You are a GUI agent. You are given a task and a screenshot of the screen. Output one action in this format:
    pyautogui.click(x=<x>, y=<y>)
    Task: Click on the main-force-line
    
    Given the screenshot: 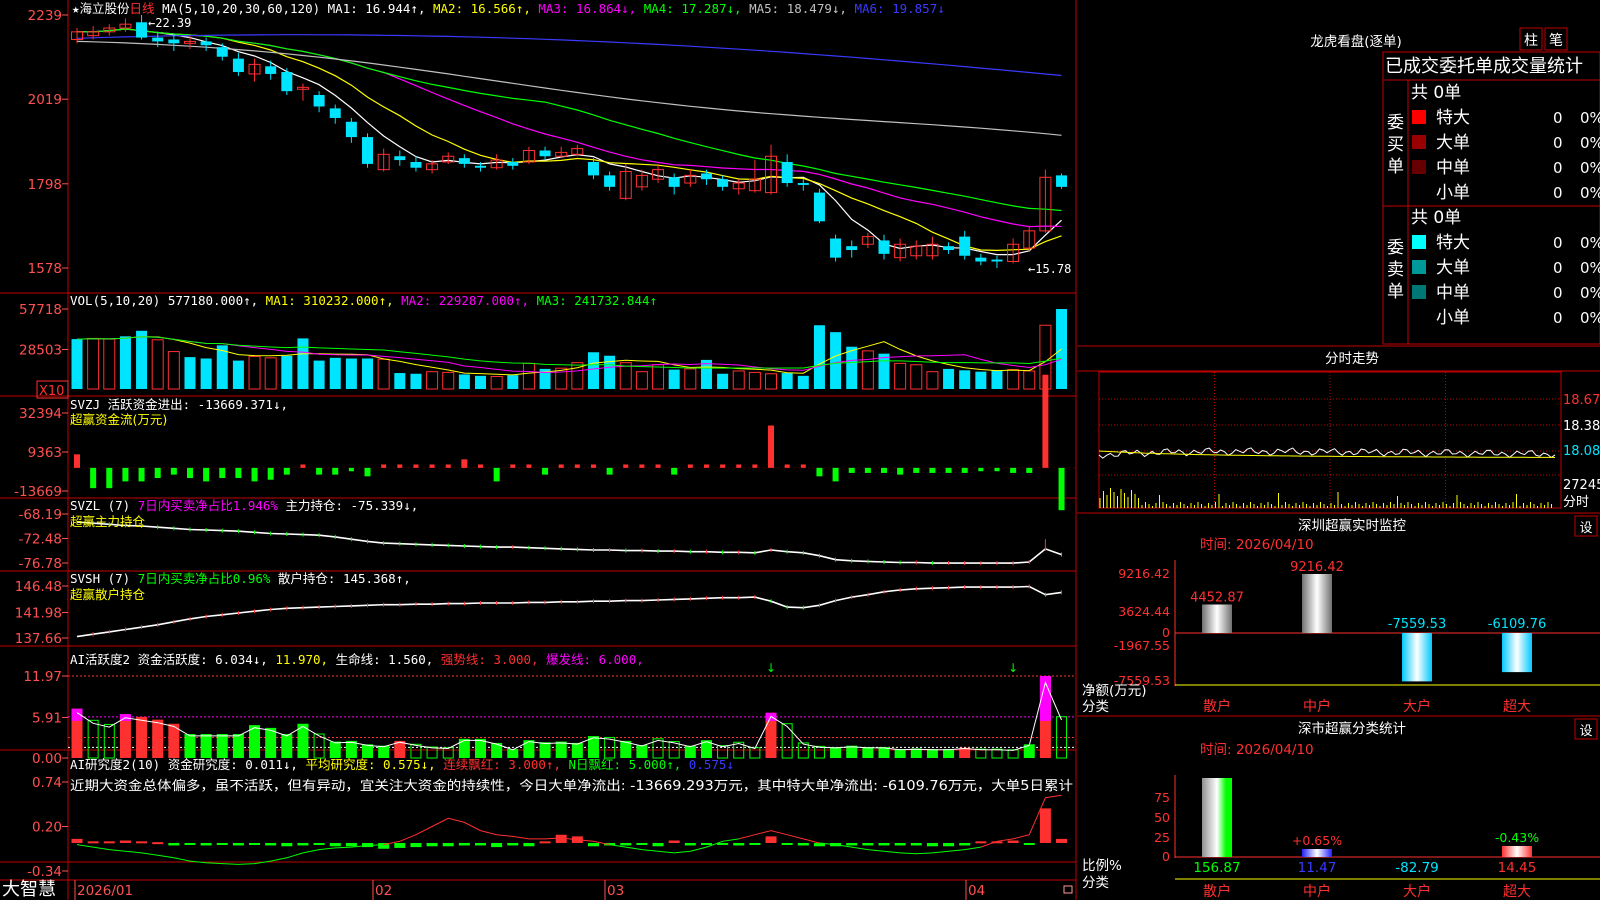 What is the action you would take?
    pyautogui.click(x=569, y=542)
    